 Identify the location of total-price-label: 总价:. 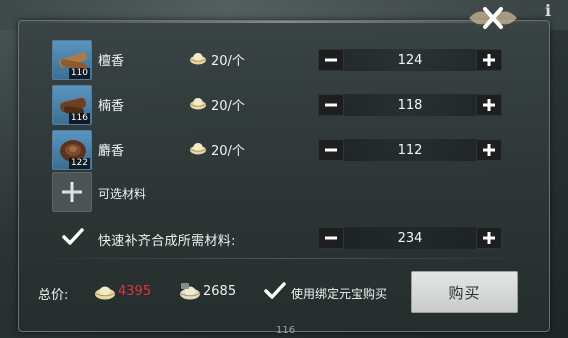
(53, 295).